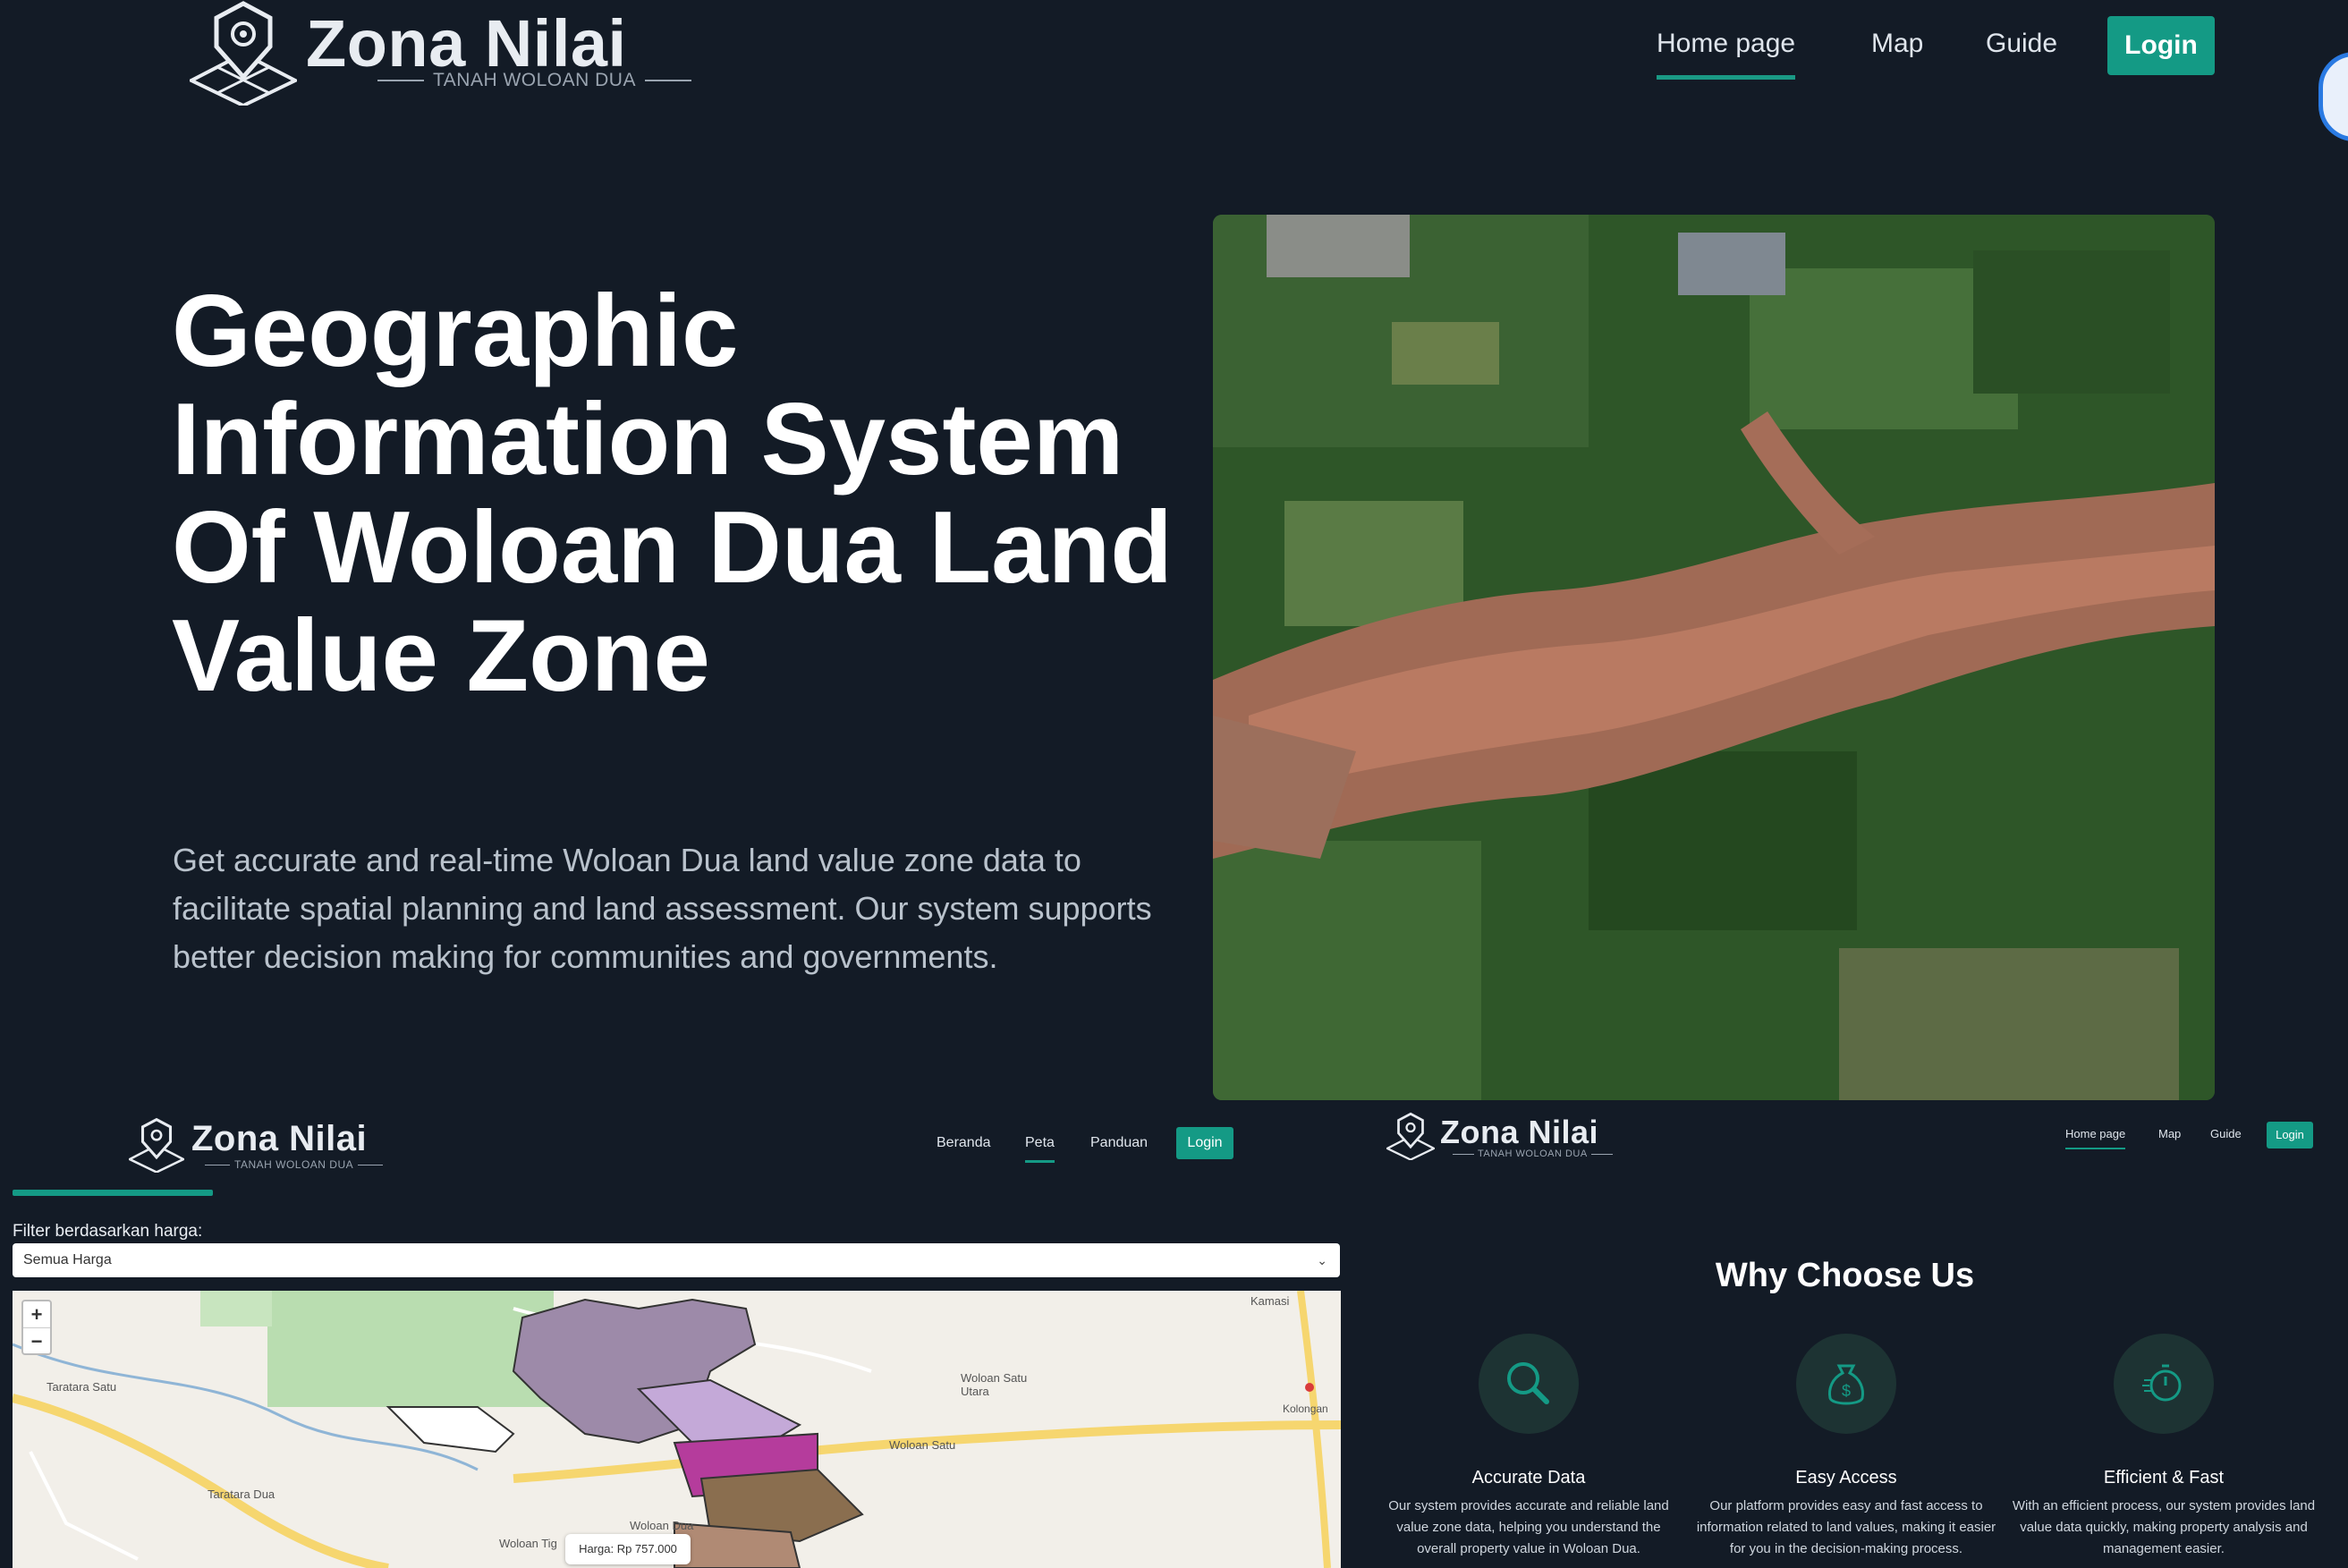  I want to click on nav-beranda: Beranda, so click(964, 1143).